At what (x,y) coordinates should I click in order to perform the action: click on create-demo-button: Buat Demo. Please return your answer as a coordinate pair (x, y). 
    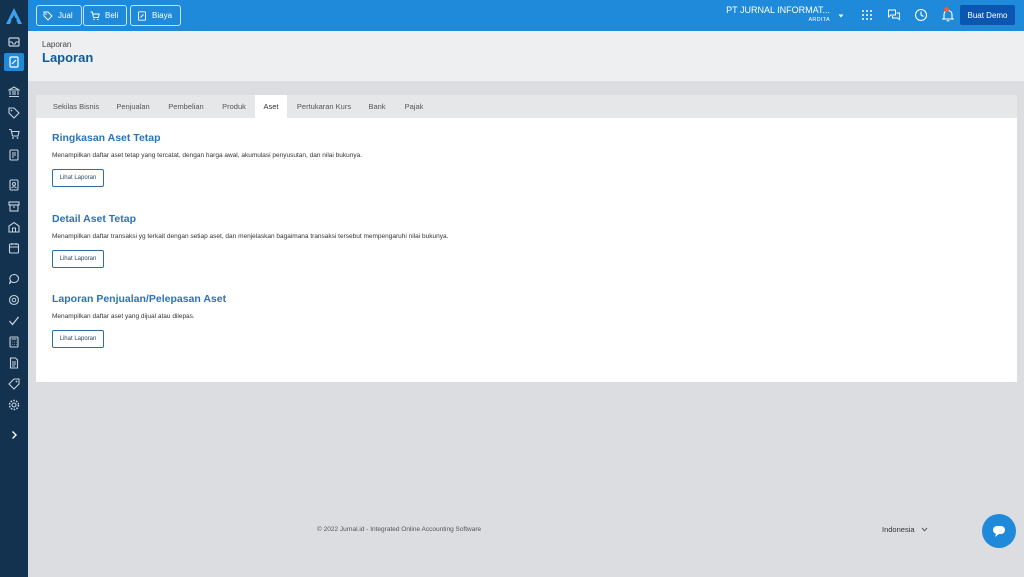
    Looking at the image, I should click on (987, 15).